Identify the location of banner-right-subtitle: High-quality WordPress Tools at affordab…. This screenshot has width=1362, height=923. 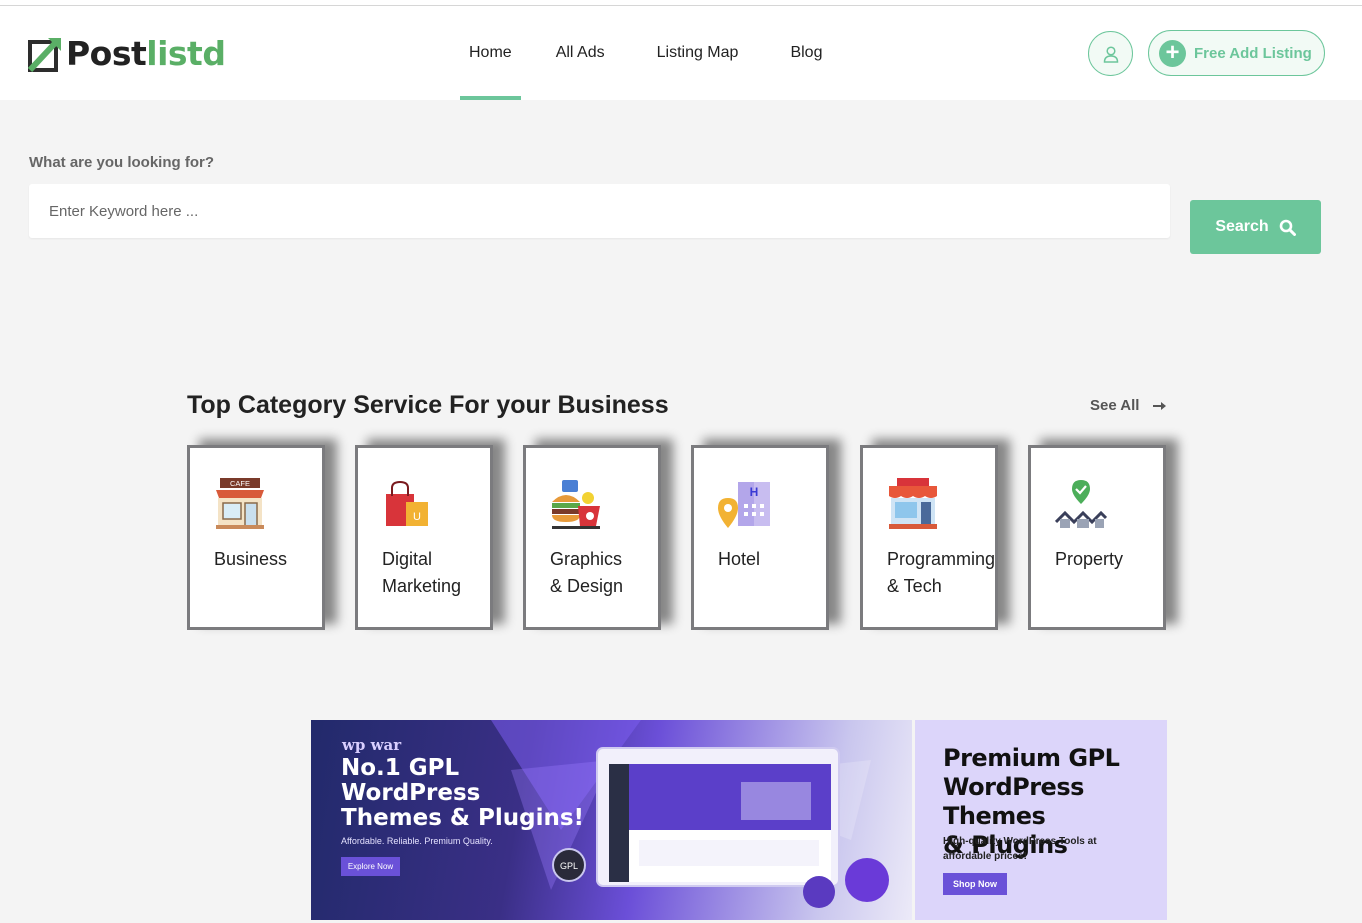
(1020, 849).